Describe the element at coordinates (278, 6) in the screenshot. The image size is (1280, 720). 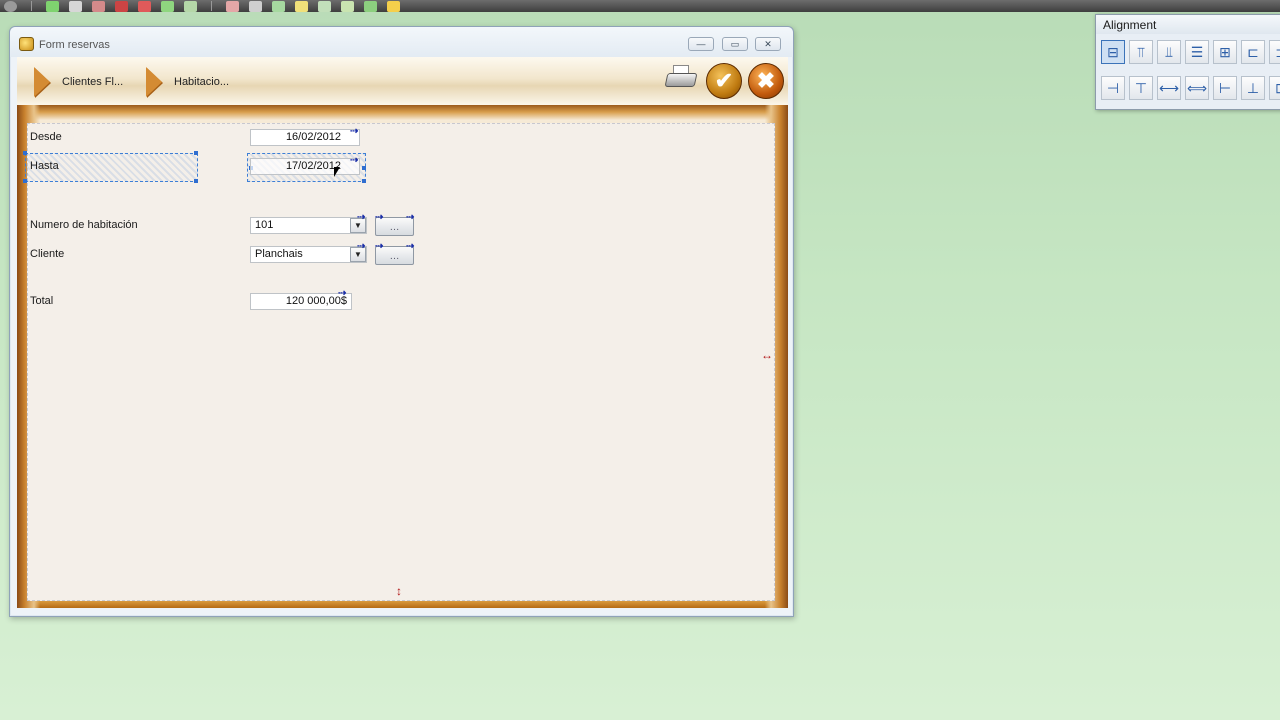
I see `link-icon` at that location.